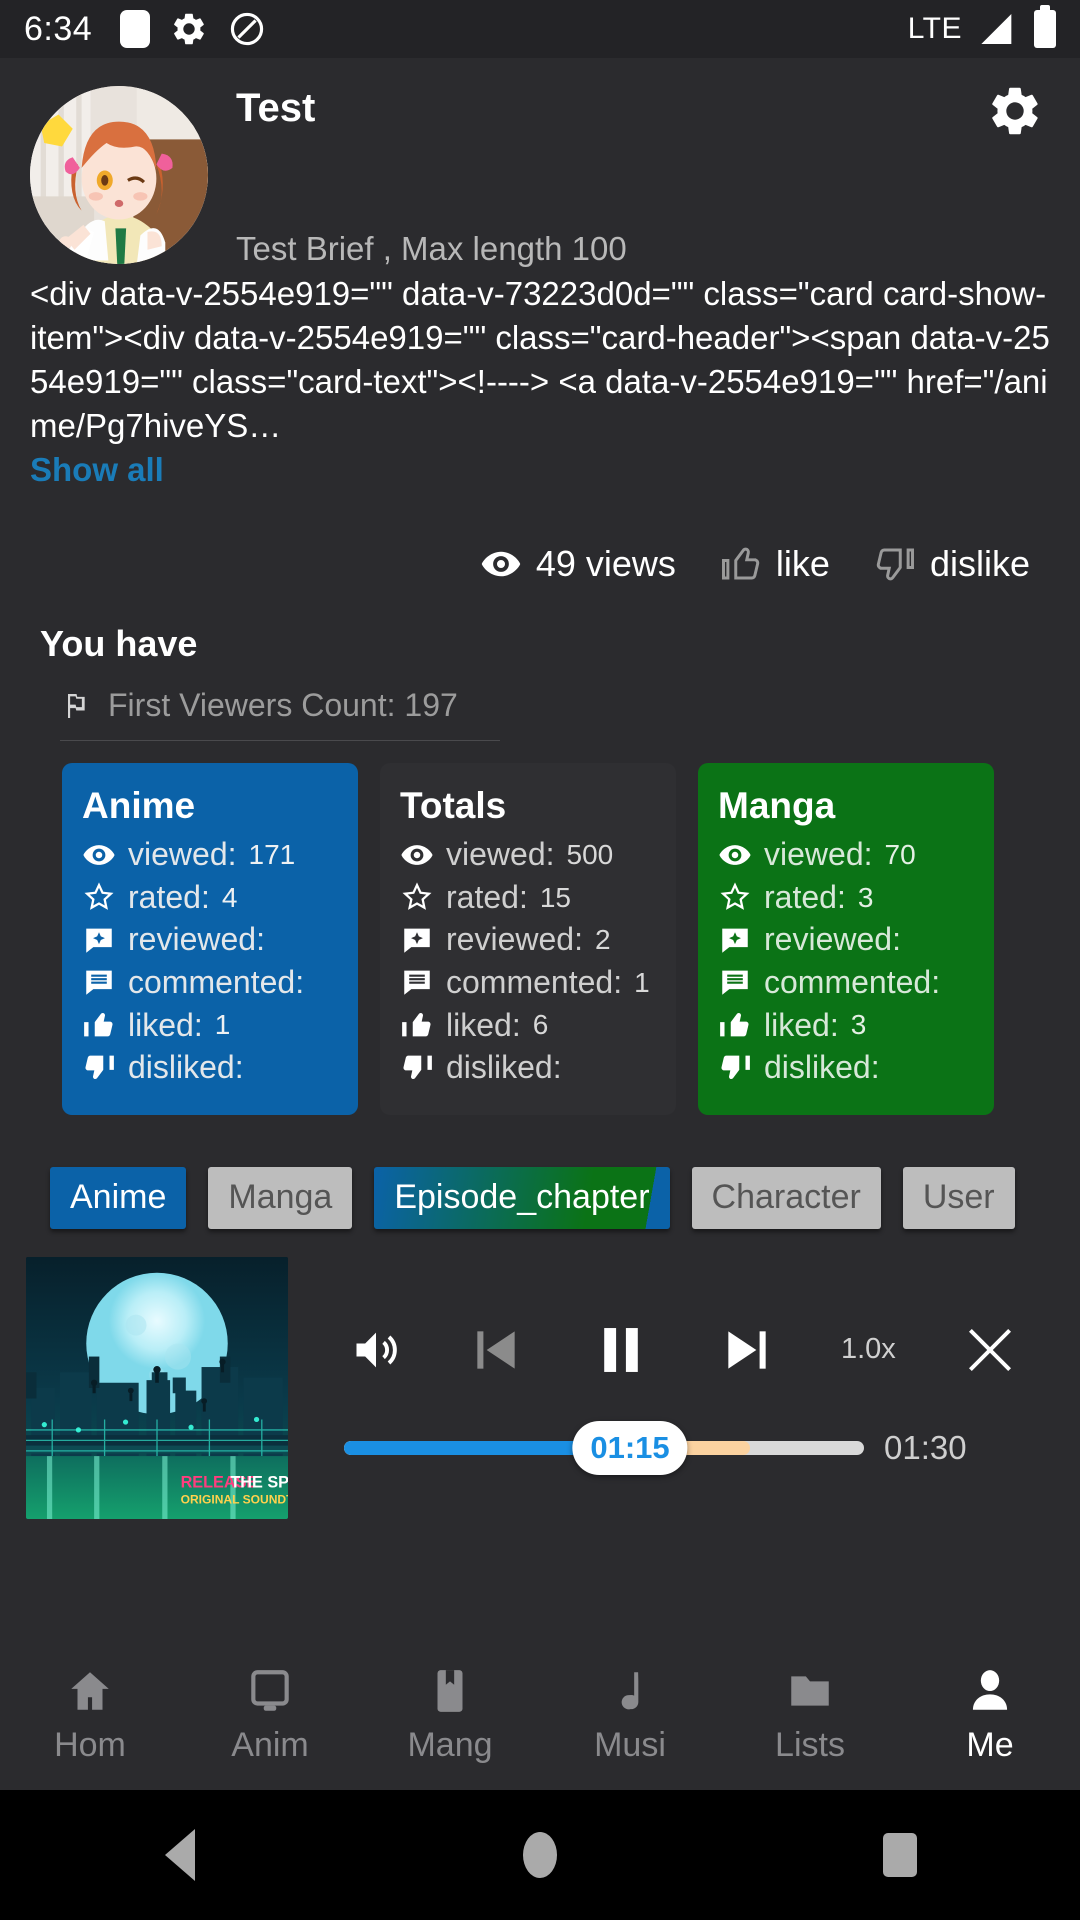 The width and height of the screenshot is (1080, 1920). Describe the element at coordinates (630, 1447) in the screenshot. I see `seek-current-time: 01:15` at that location.